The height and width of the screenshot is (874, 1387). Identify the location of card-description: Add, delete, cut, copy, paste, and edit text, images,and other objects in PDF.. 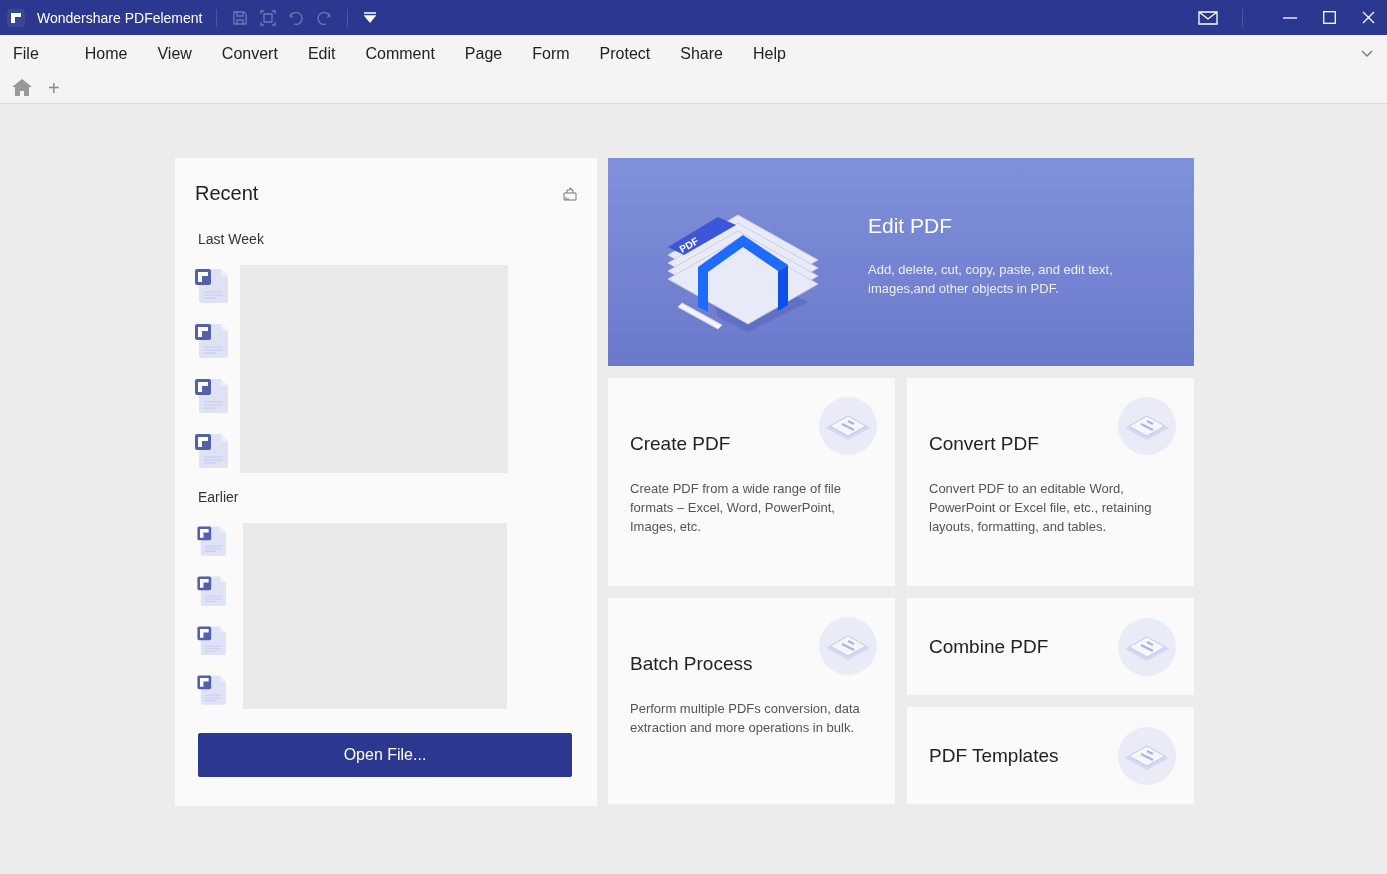
(991, 279).